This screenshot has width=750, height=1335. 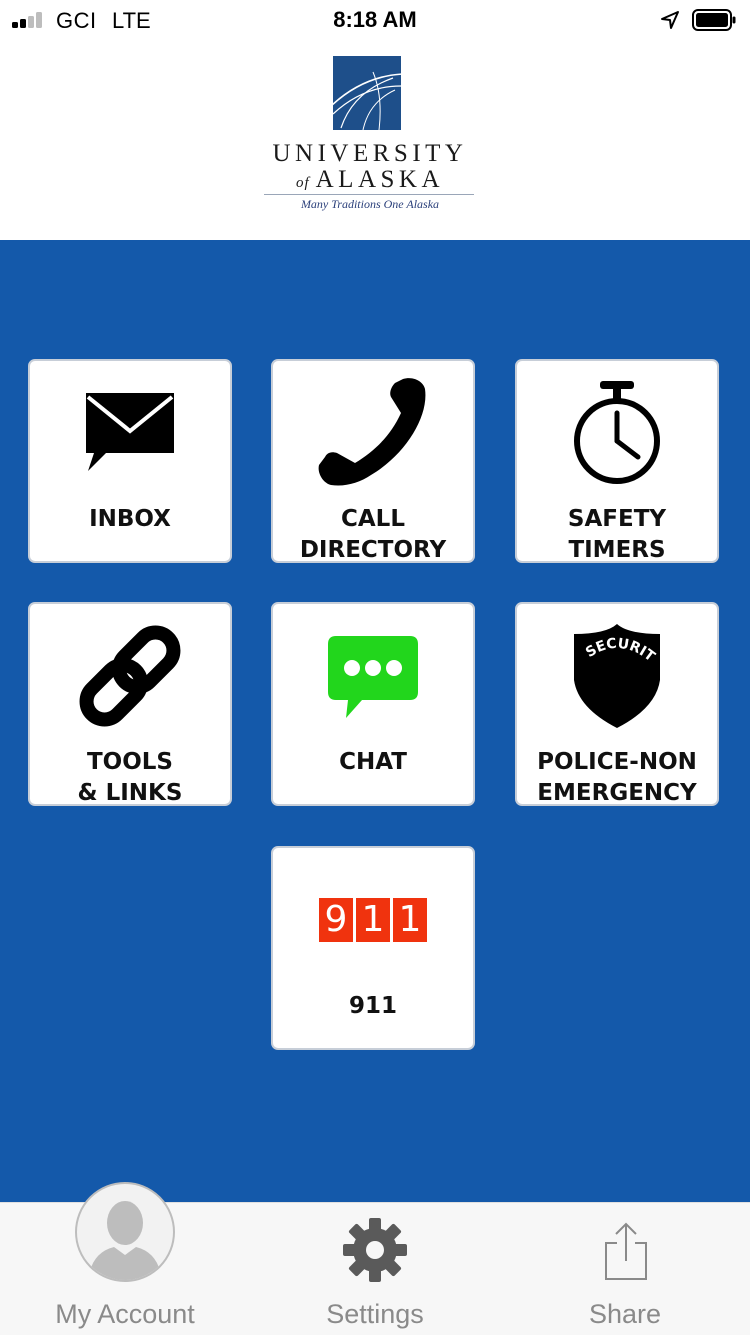 I want to click on inbox-label: INBOX, so click(x=130, y=519).